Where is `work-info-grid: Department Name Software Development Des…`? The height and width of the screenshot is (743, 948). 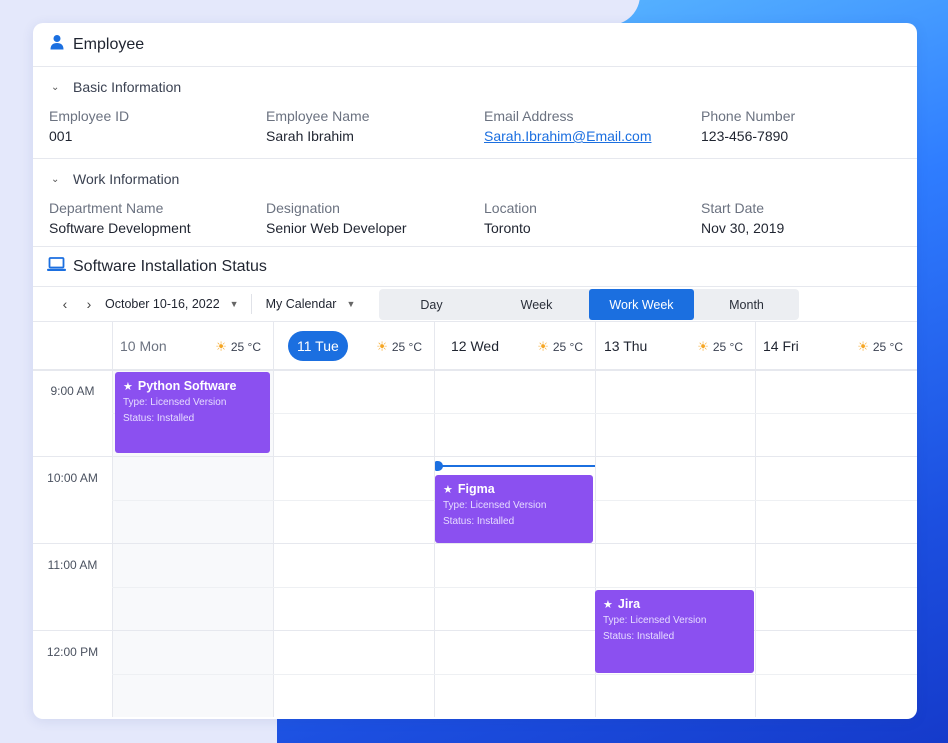 work-info-grid: Department Name Software Development Des… is located at coordinates (475, 219).